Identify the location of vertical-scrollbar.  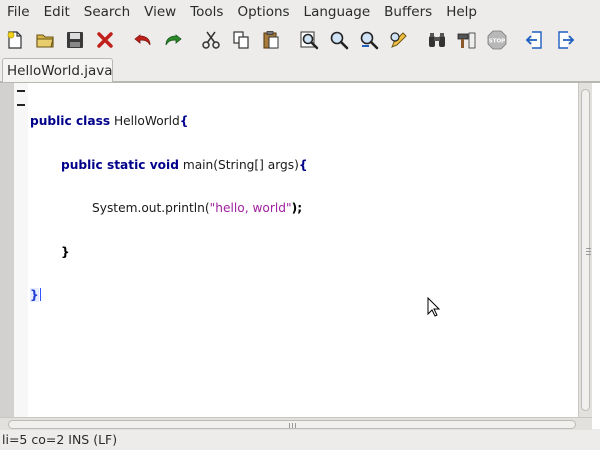
(585, 250).